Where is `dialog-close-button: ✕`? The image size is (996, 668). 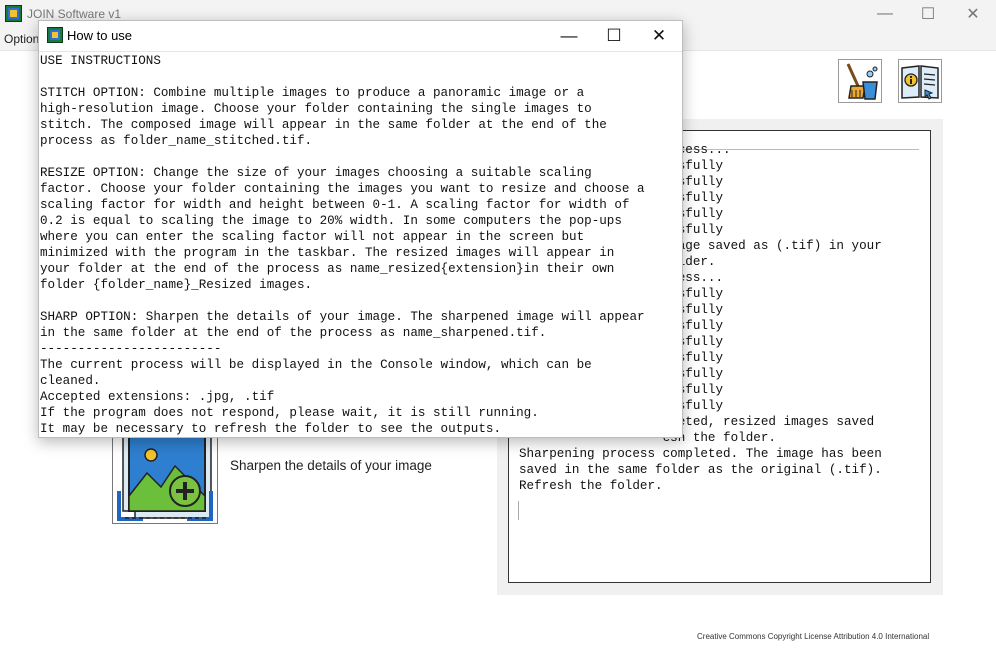
dialog-close-button: ✕ is located at coordinates (659, 36).